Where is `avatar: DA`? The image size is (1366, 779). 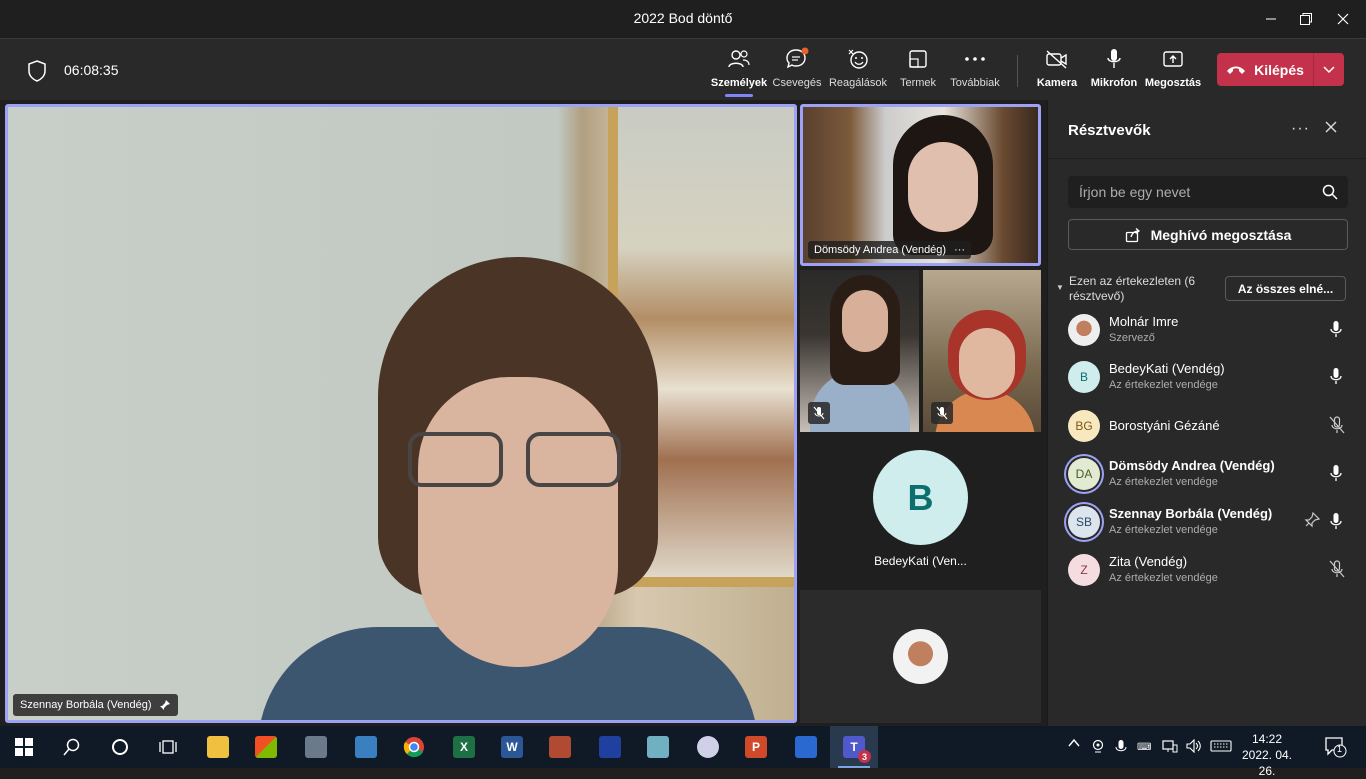 avatar: DA is located at coordinates (1084, 474).